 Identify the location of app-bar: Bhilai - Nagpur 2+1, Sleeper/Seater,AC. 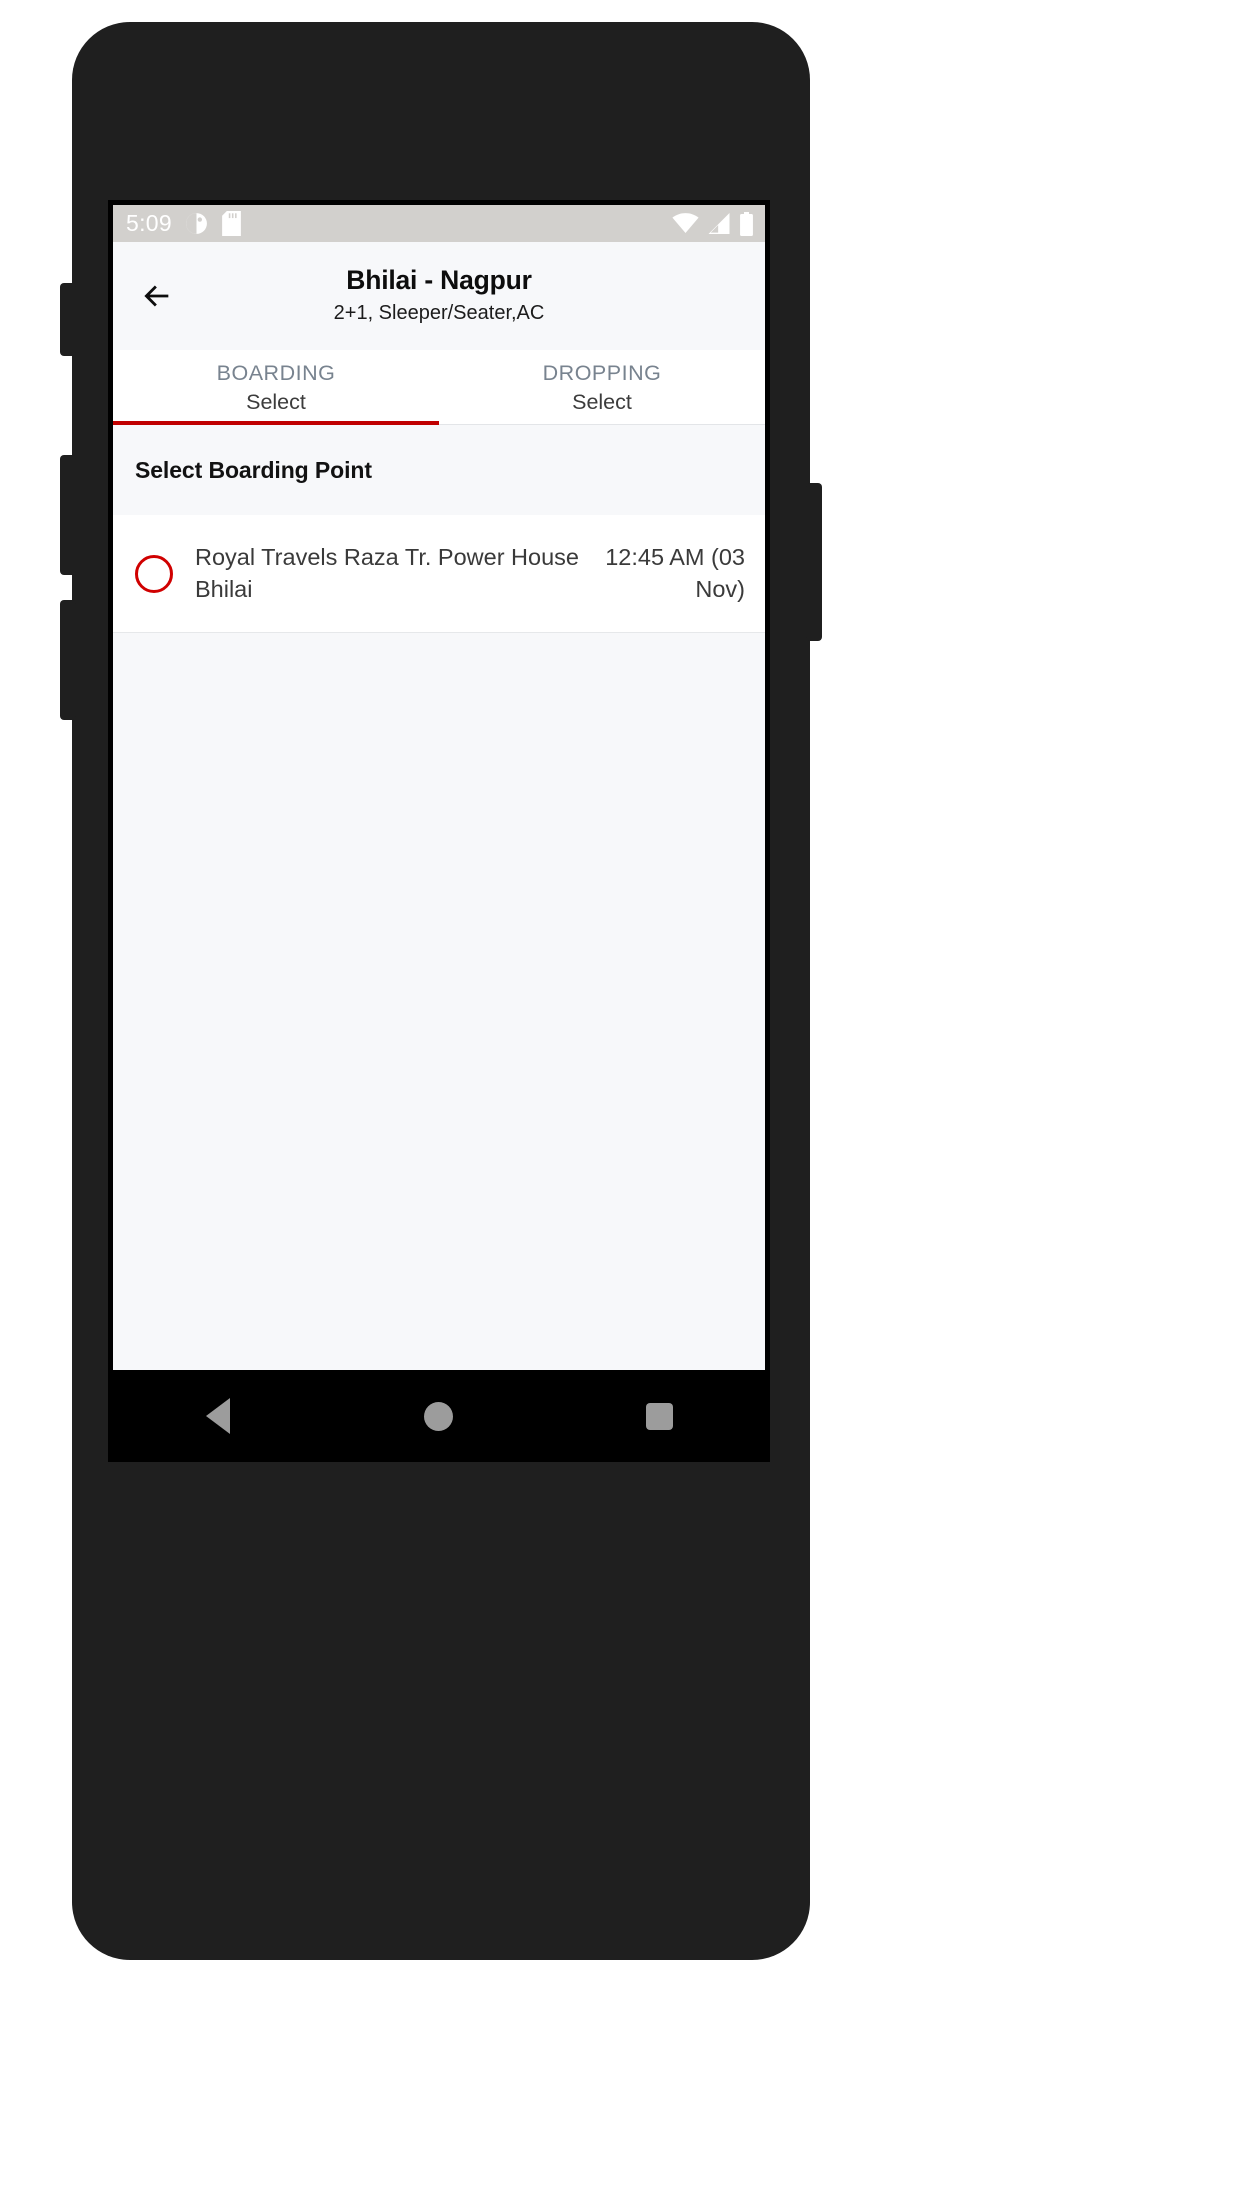
(439, 296).